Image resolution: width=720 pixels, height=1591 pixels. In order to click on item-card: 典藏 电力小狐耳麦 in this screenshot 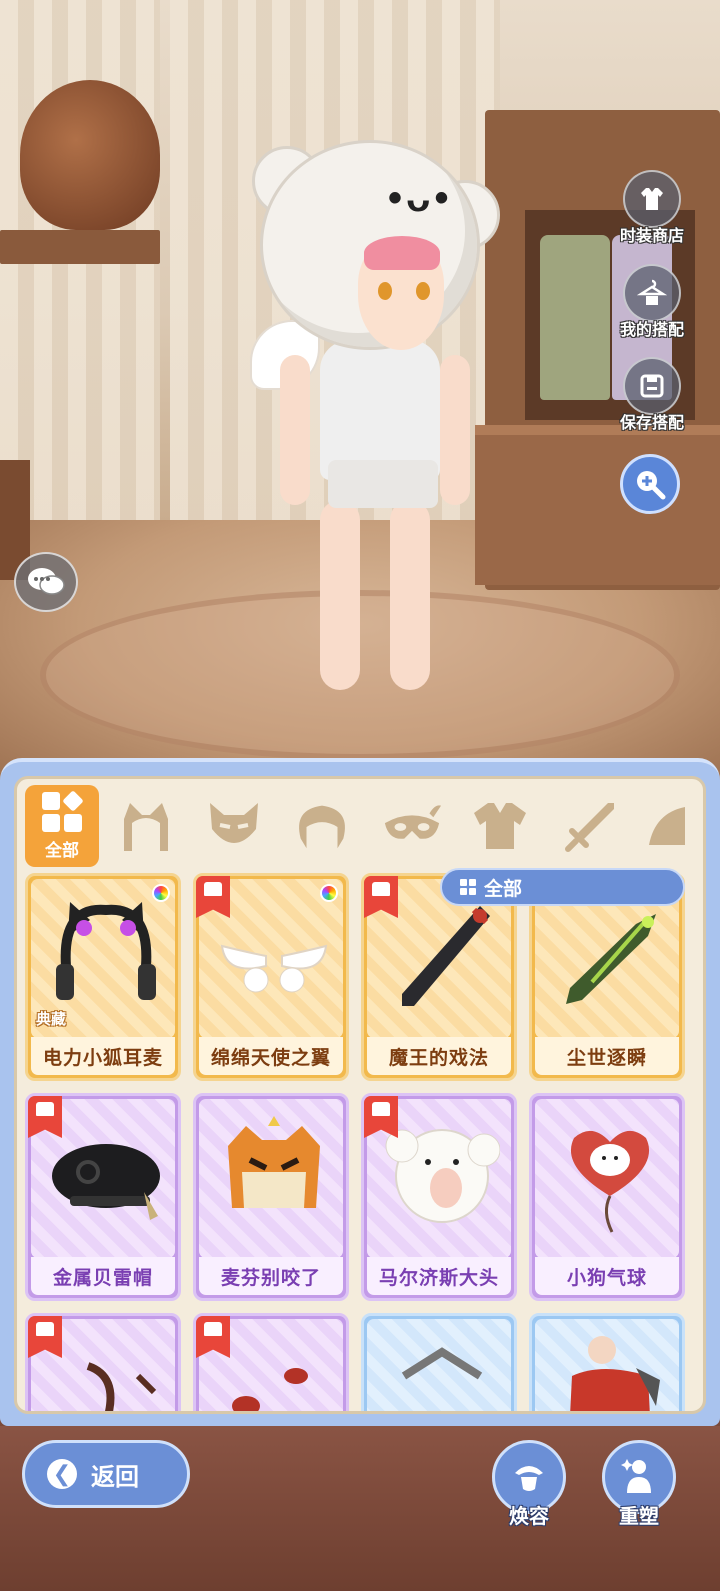, I will do `click(103, 977)`.